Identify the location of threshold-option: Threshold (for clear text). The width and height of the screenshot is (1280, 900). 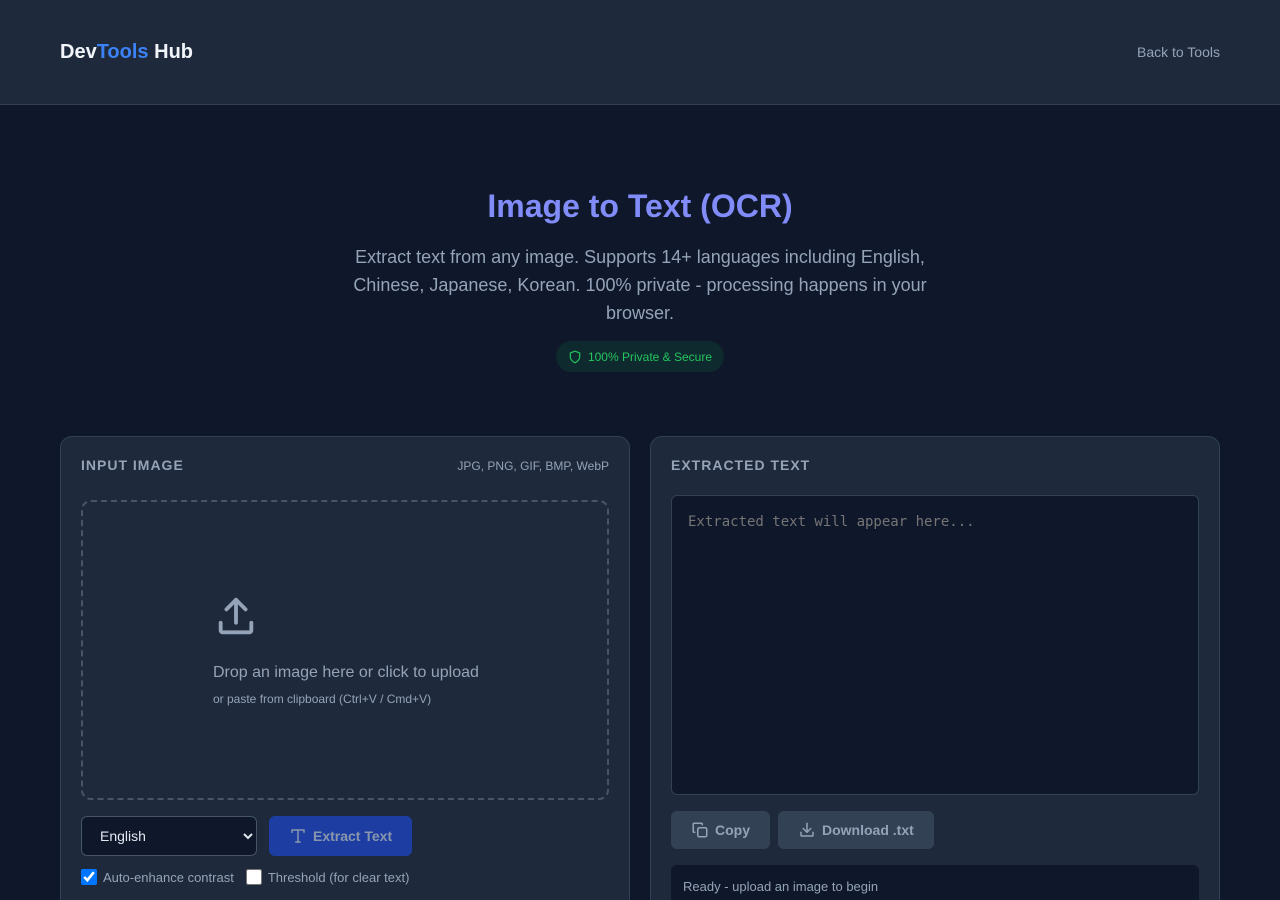
(327, 877).